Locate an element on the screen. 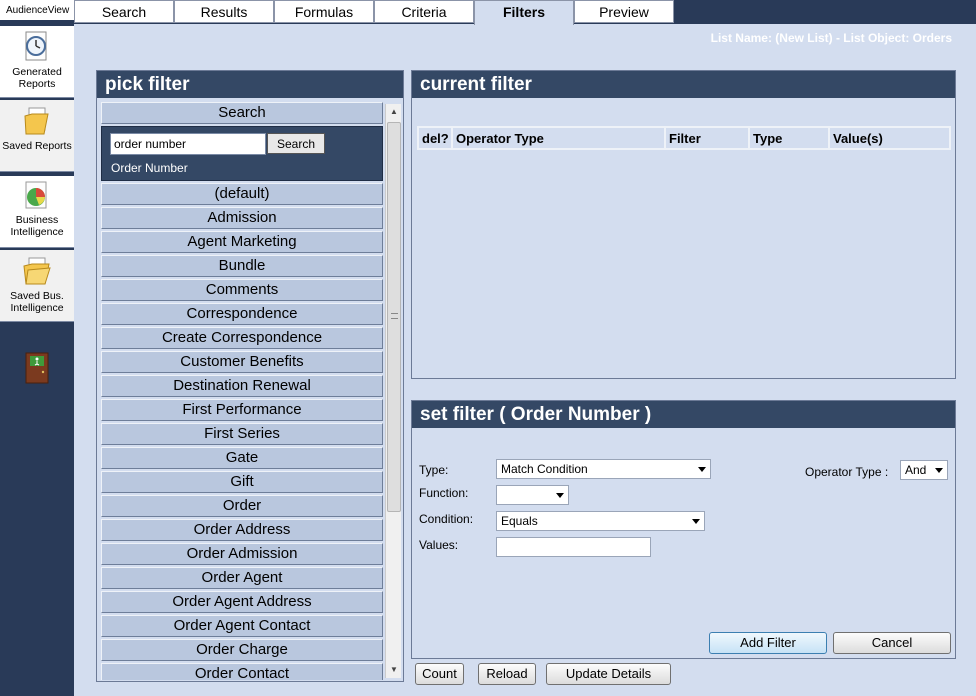  scroll-down-arrow-icon: ▼ is located at coordinates (394, 670).